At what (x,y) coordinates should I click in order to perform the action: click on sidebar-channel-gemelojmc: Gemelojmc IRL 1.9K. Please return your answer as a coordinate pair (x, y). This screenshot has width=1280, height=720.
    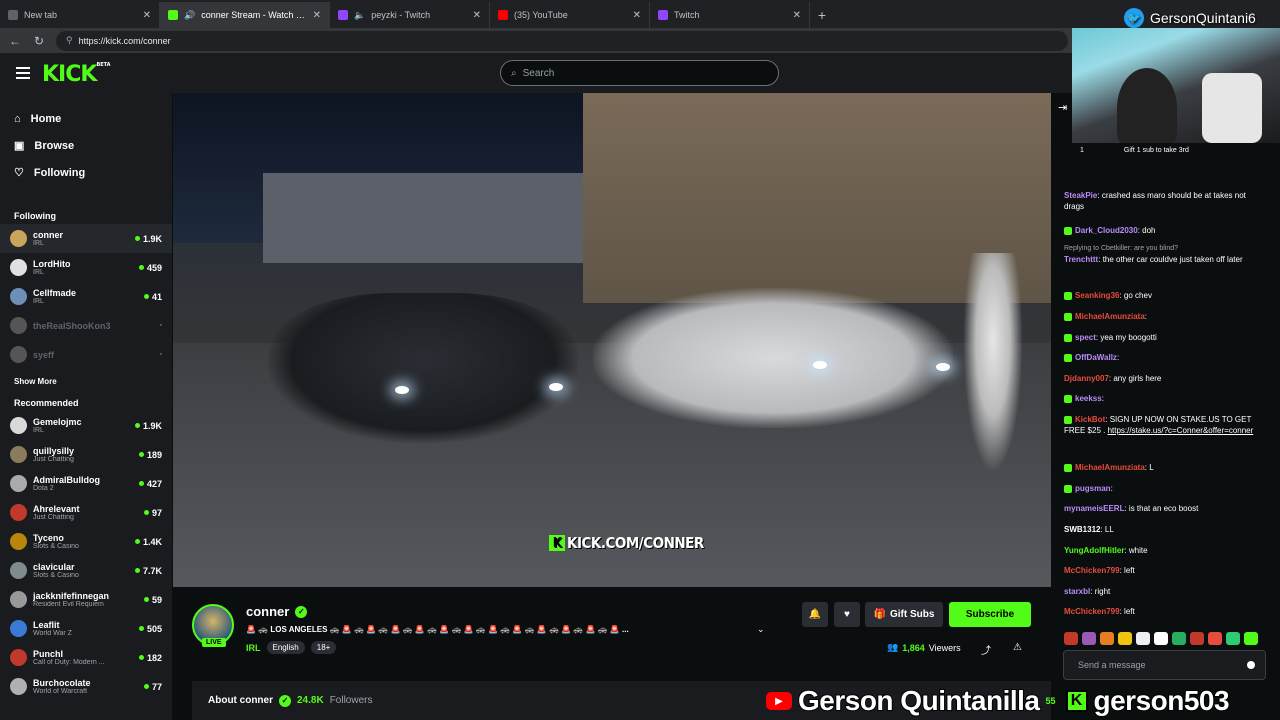
    Looking at the image, I should click on (86, 425).